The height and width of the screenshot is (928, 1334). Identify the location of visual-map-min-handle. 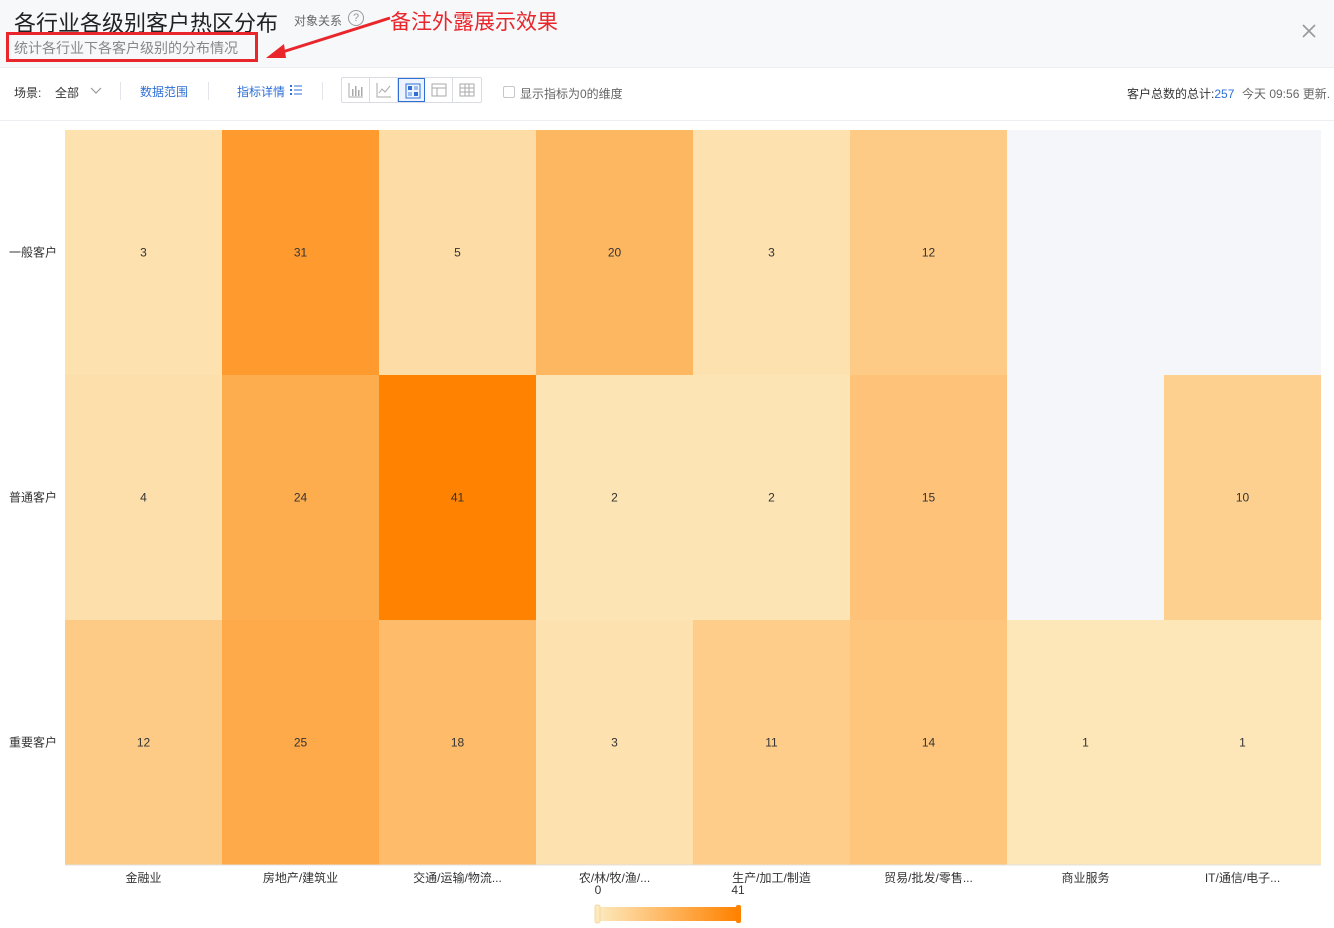
(597, 914).